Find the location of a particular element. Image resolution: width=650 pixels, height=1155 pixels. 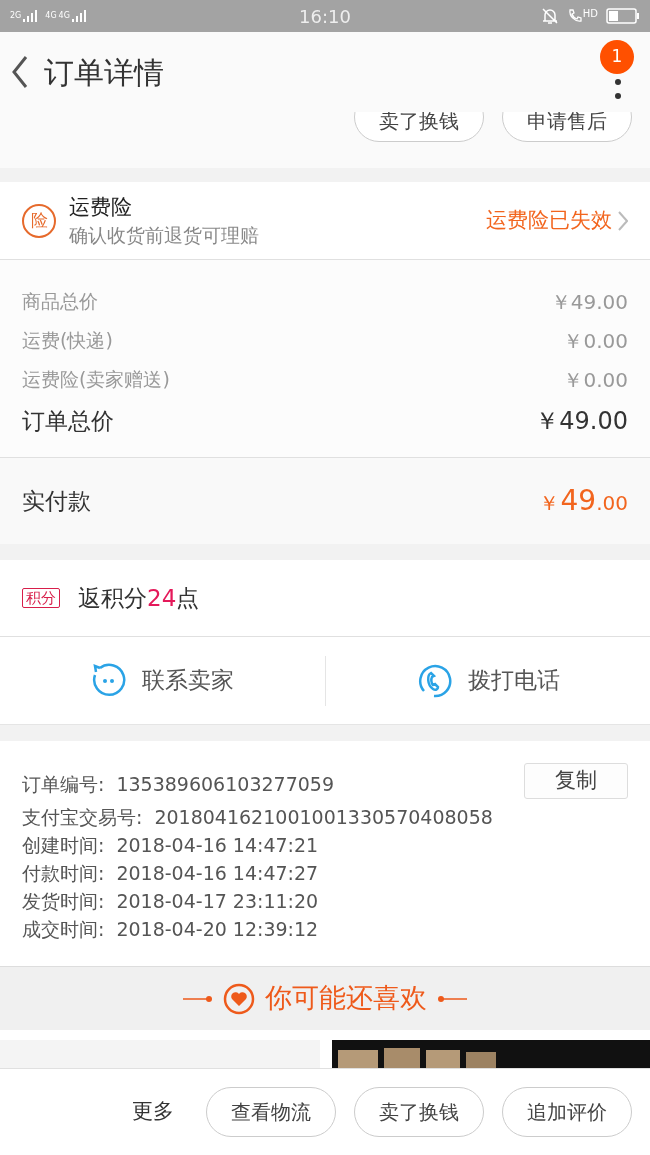

info-value: 2018-04-16 14:47:27 is located at coordinates (217, 873).